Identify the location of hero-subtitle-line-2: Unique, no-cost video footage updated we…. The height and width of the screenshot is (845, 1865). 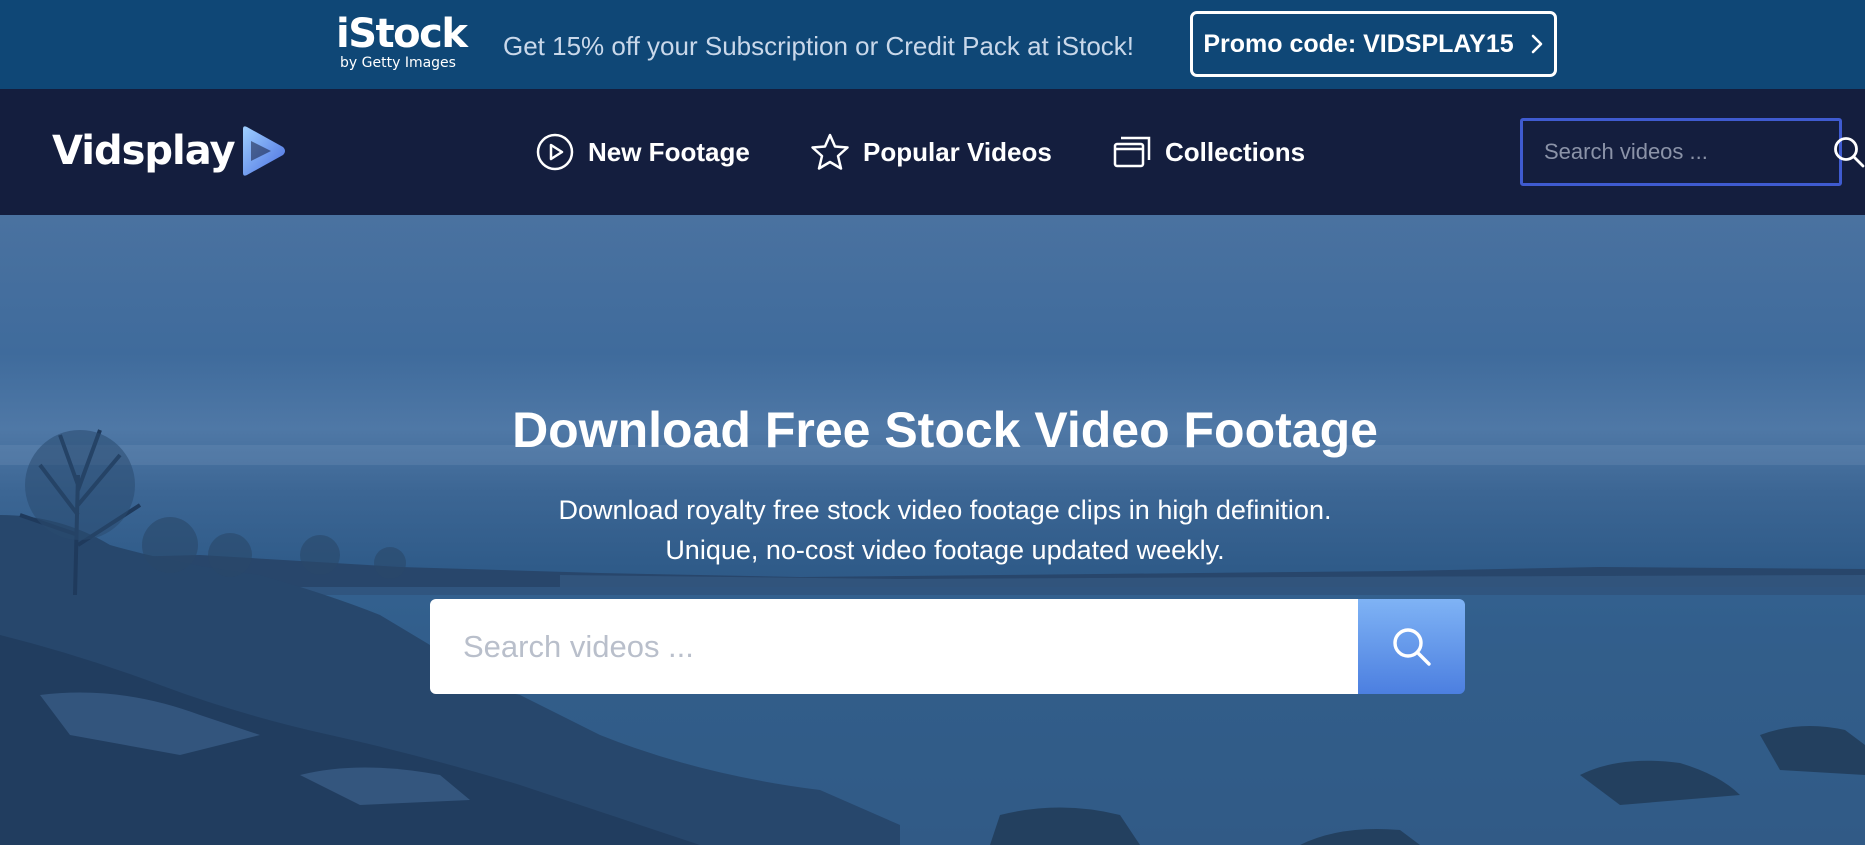
(945, 550).